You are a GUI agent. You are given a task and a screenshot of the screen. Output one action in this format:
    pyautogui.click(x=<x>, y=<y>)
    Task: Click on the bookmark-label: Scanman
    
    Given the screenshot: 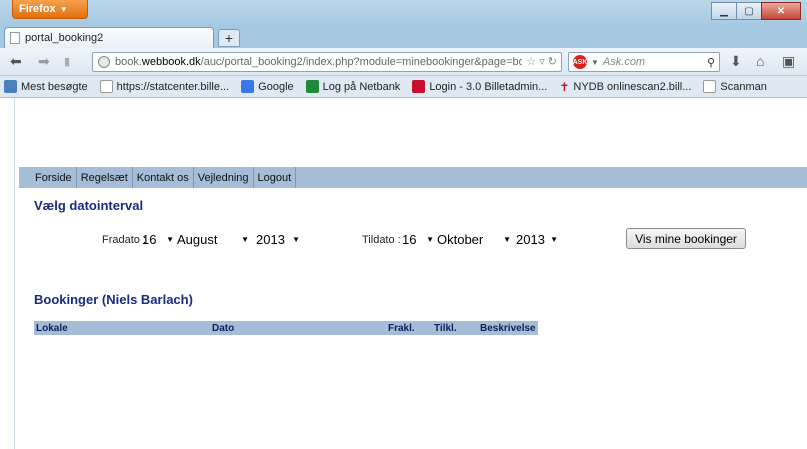 What is the action you would take?
    pyautogui.click(x=743, y=86)
    